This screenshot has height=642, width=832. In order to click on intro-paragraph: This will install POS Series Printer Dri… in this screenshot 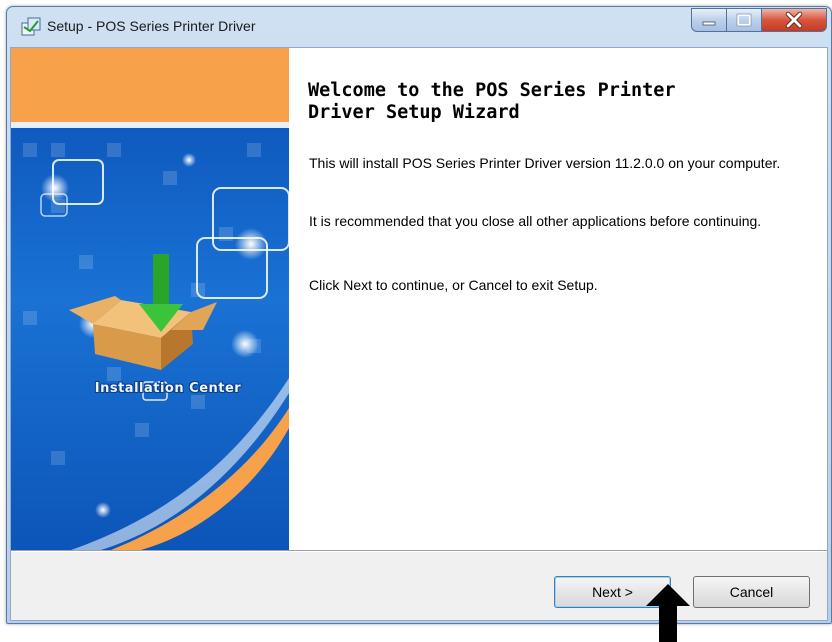, I will do `click(545, 163)`.